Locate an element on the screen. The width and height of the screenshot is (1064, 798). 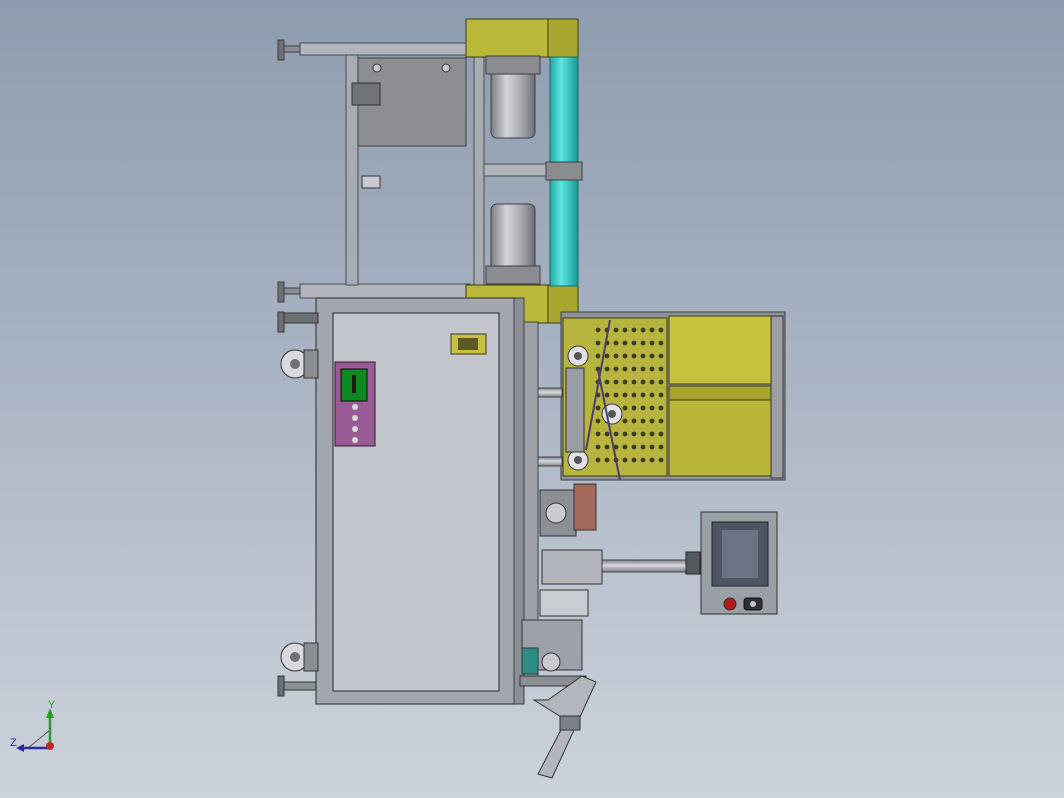
triad-z-label: Z is located at coordinates (13, 743).